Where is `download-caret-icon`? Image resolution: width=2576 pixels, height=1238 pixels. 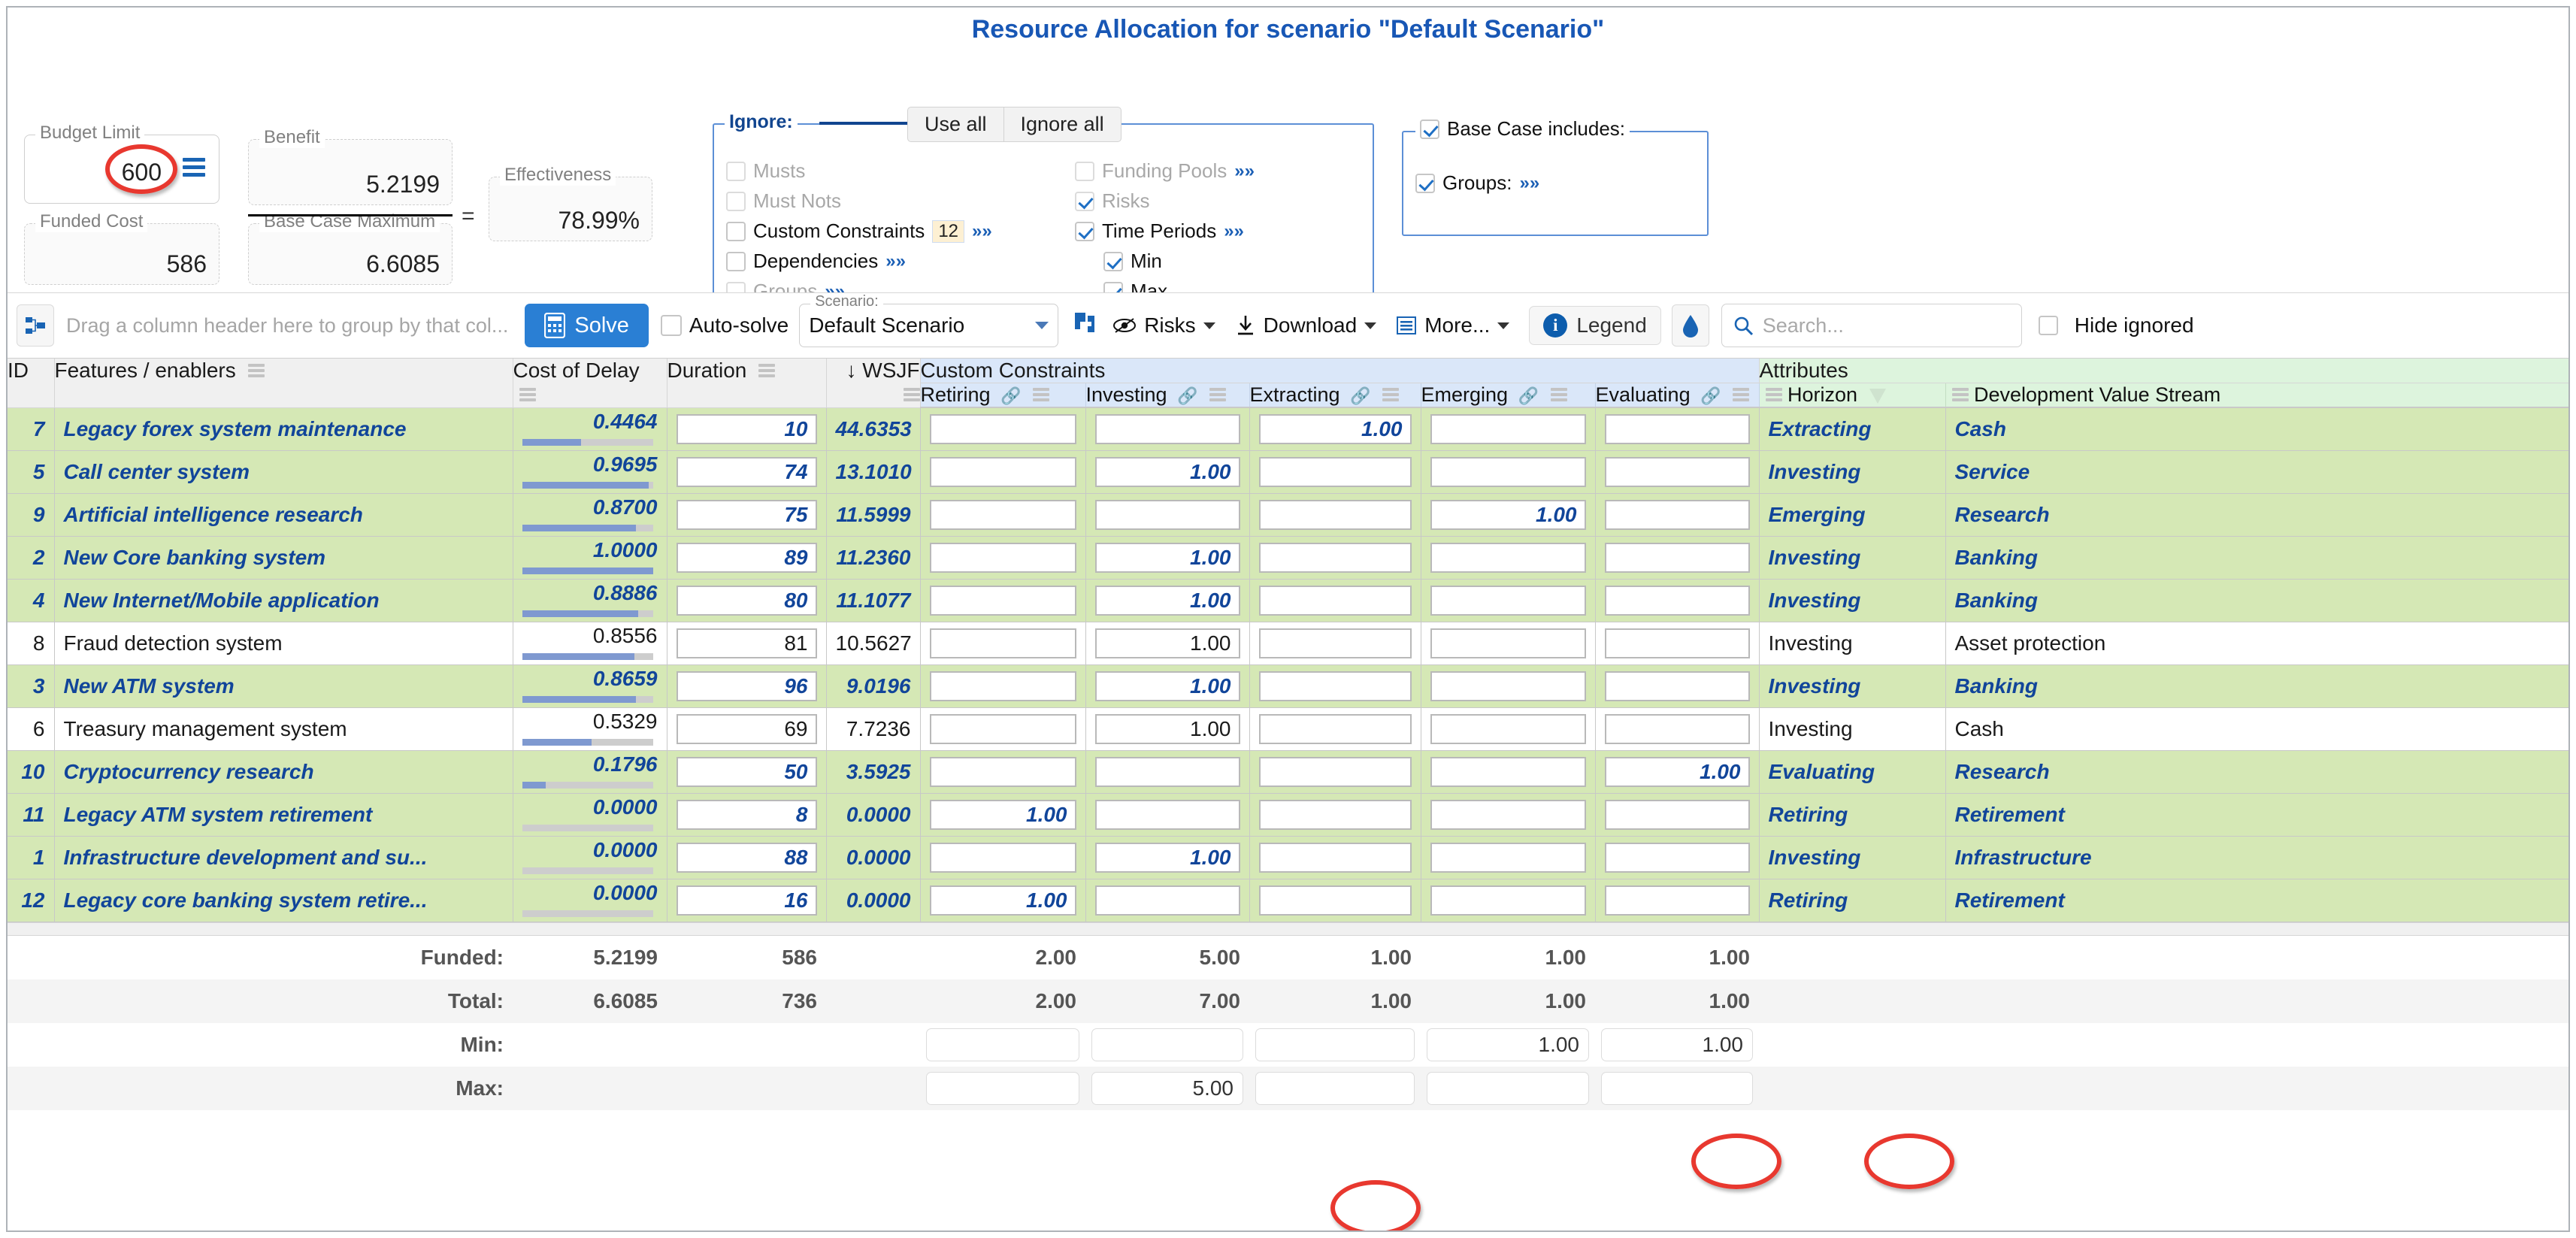 download-caret-icon is located at coordinates (1370, 325).